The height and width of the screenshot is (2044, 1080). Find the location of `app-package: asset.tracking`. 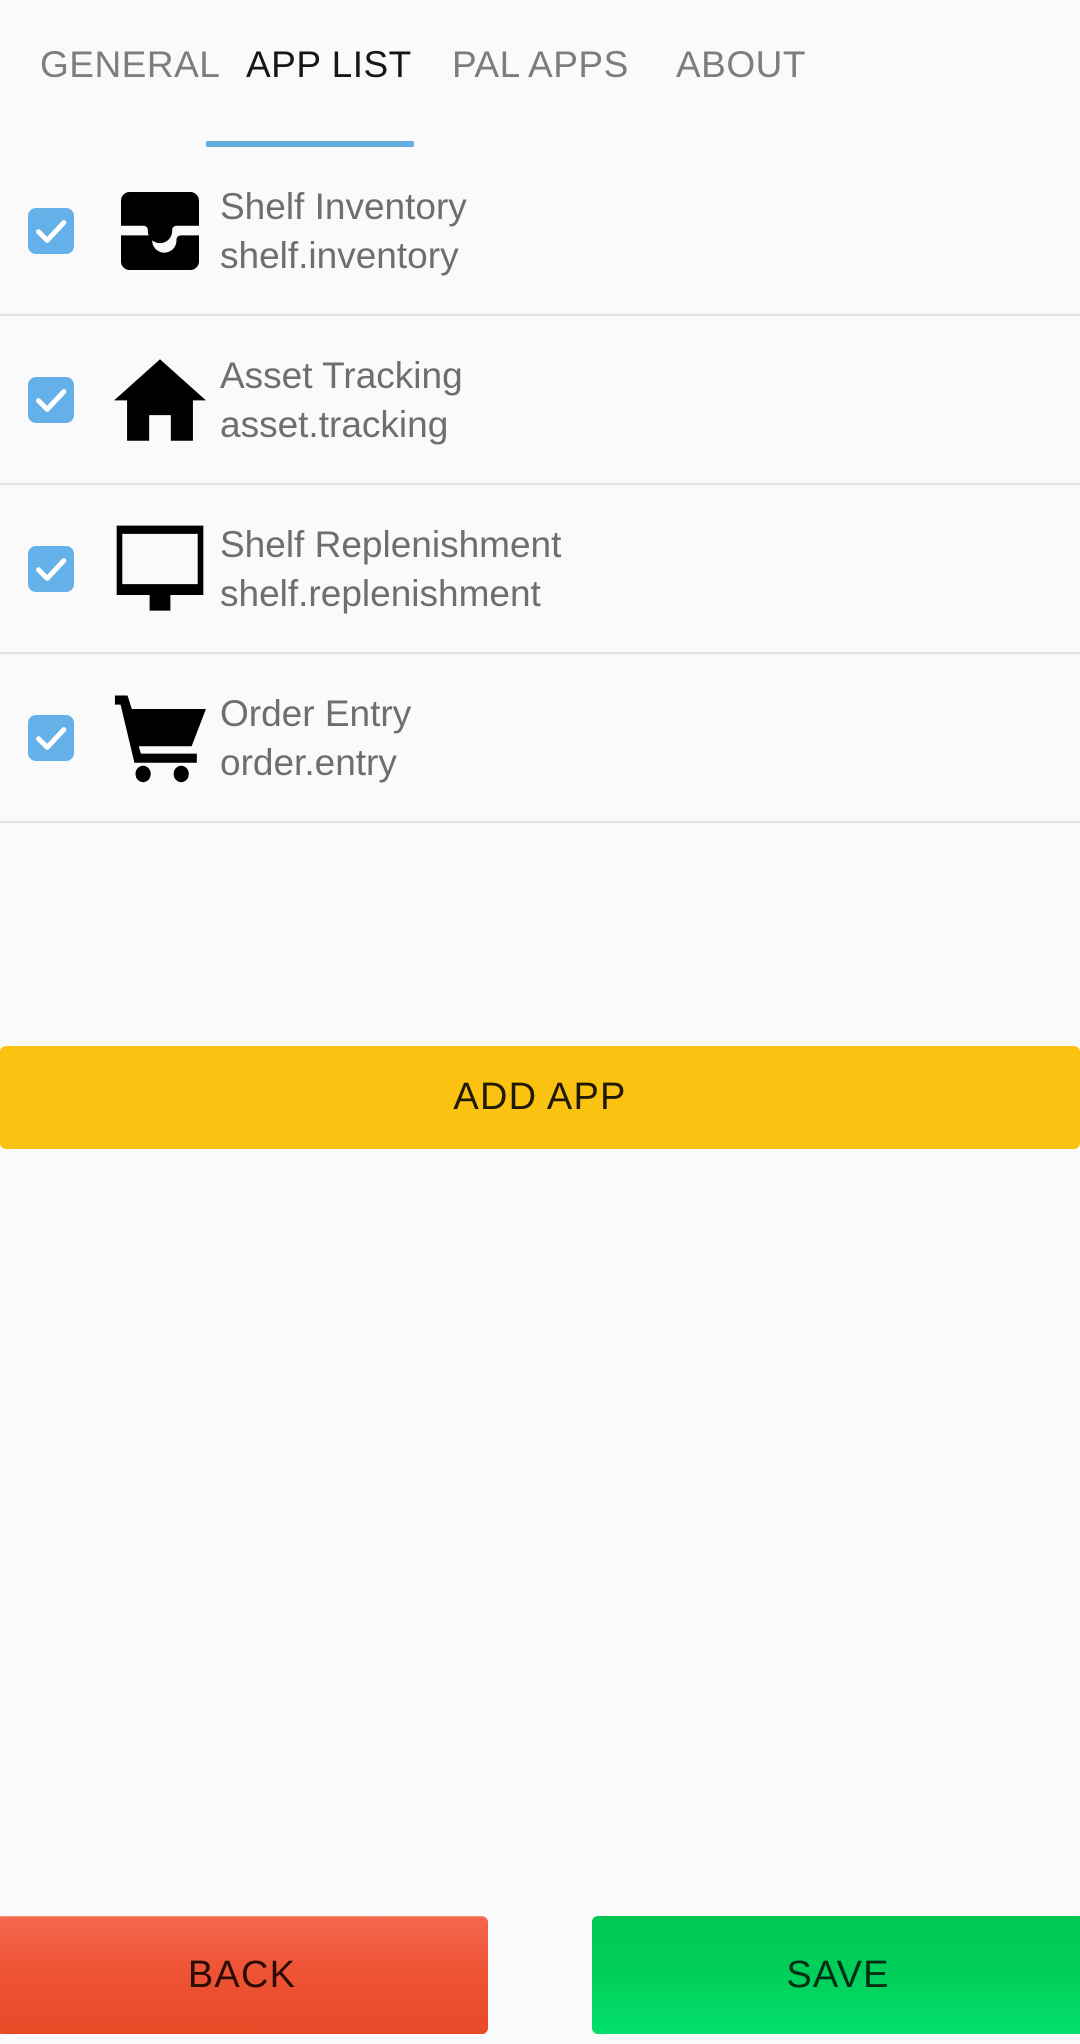

app-package: asset.tracking is located at coordinates (334, 424).